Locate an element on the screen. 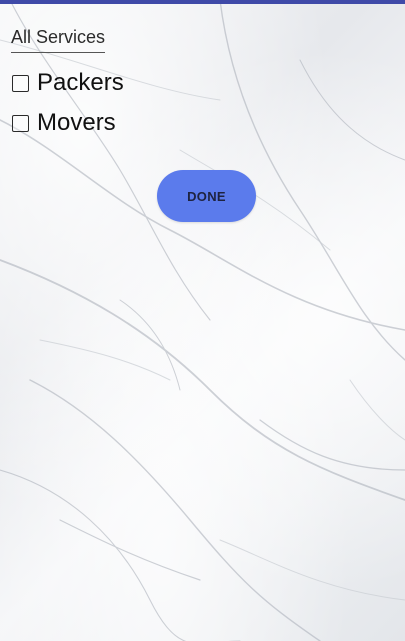 The height and width of the screenshot is (641, 405). section-title: All Services is located at coordinates (58, 39).